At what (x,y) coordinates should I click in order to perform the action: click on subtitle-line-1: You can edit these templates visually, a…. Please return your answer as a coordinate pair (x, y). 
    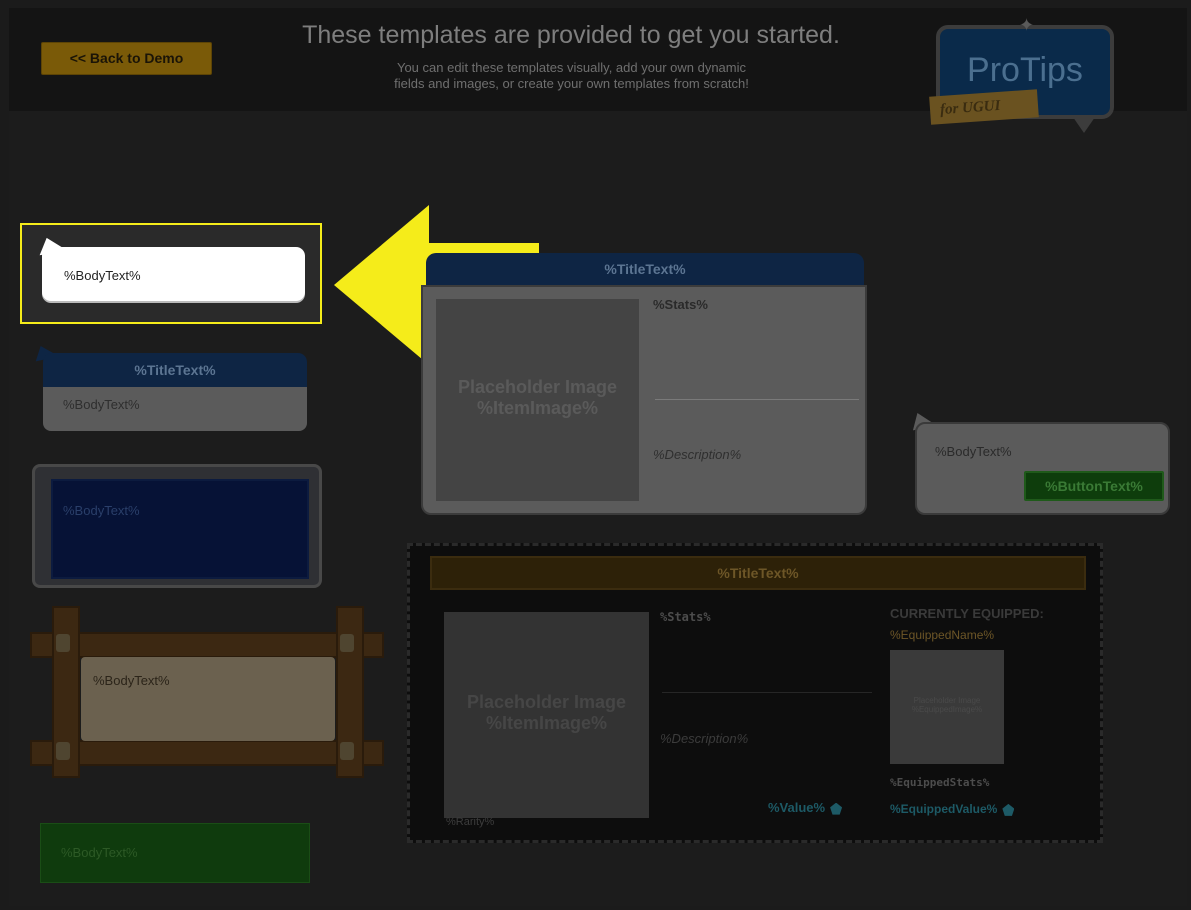
    Looking at the image, I should click on (571, 67).